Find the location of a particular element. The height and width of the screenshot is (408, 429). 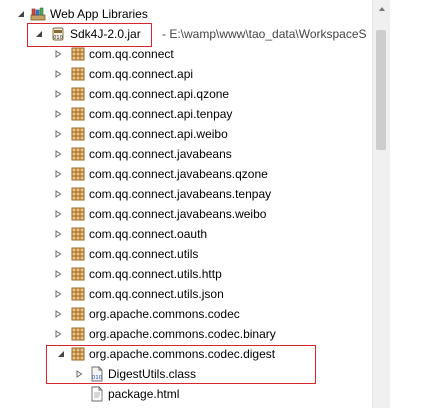

tree-item-label: com.qq.connect.api.tenpay is located at coordinates (161, 114).